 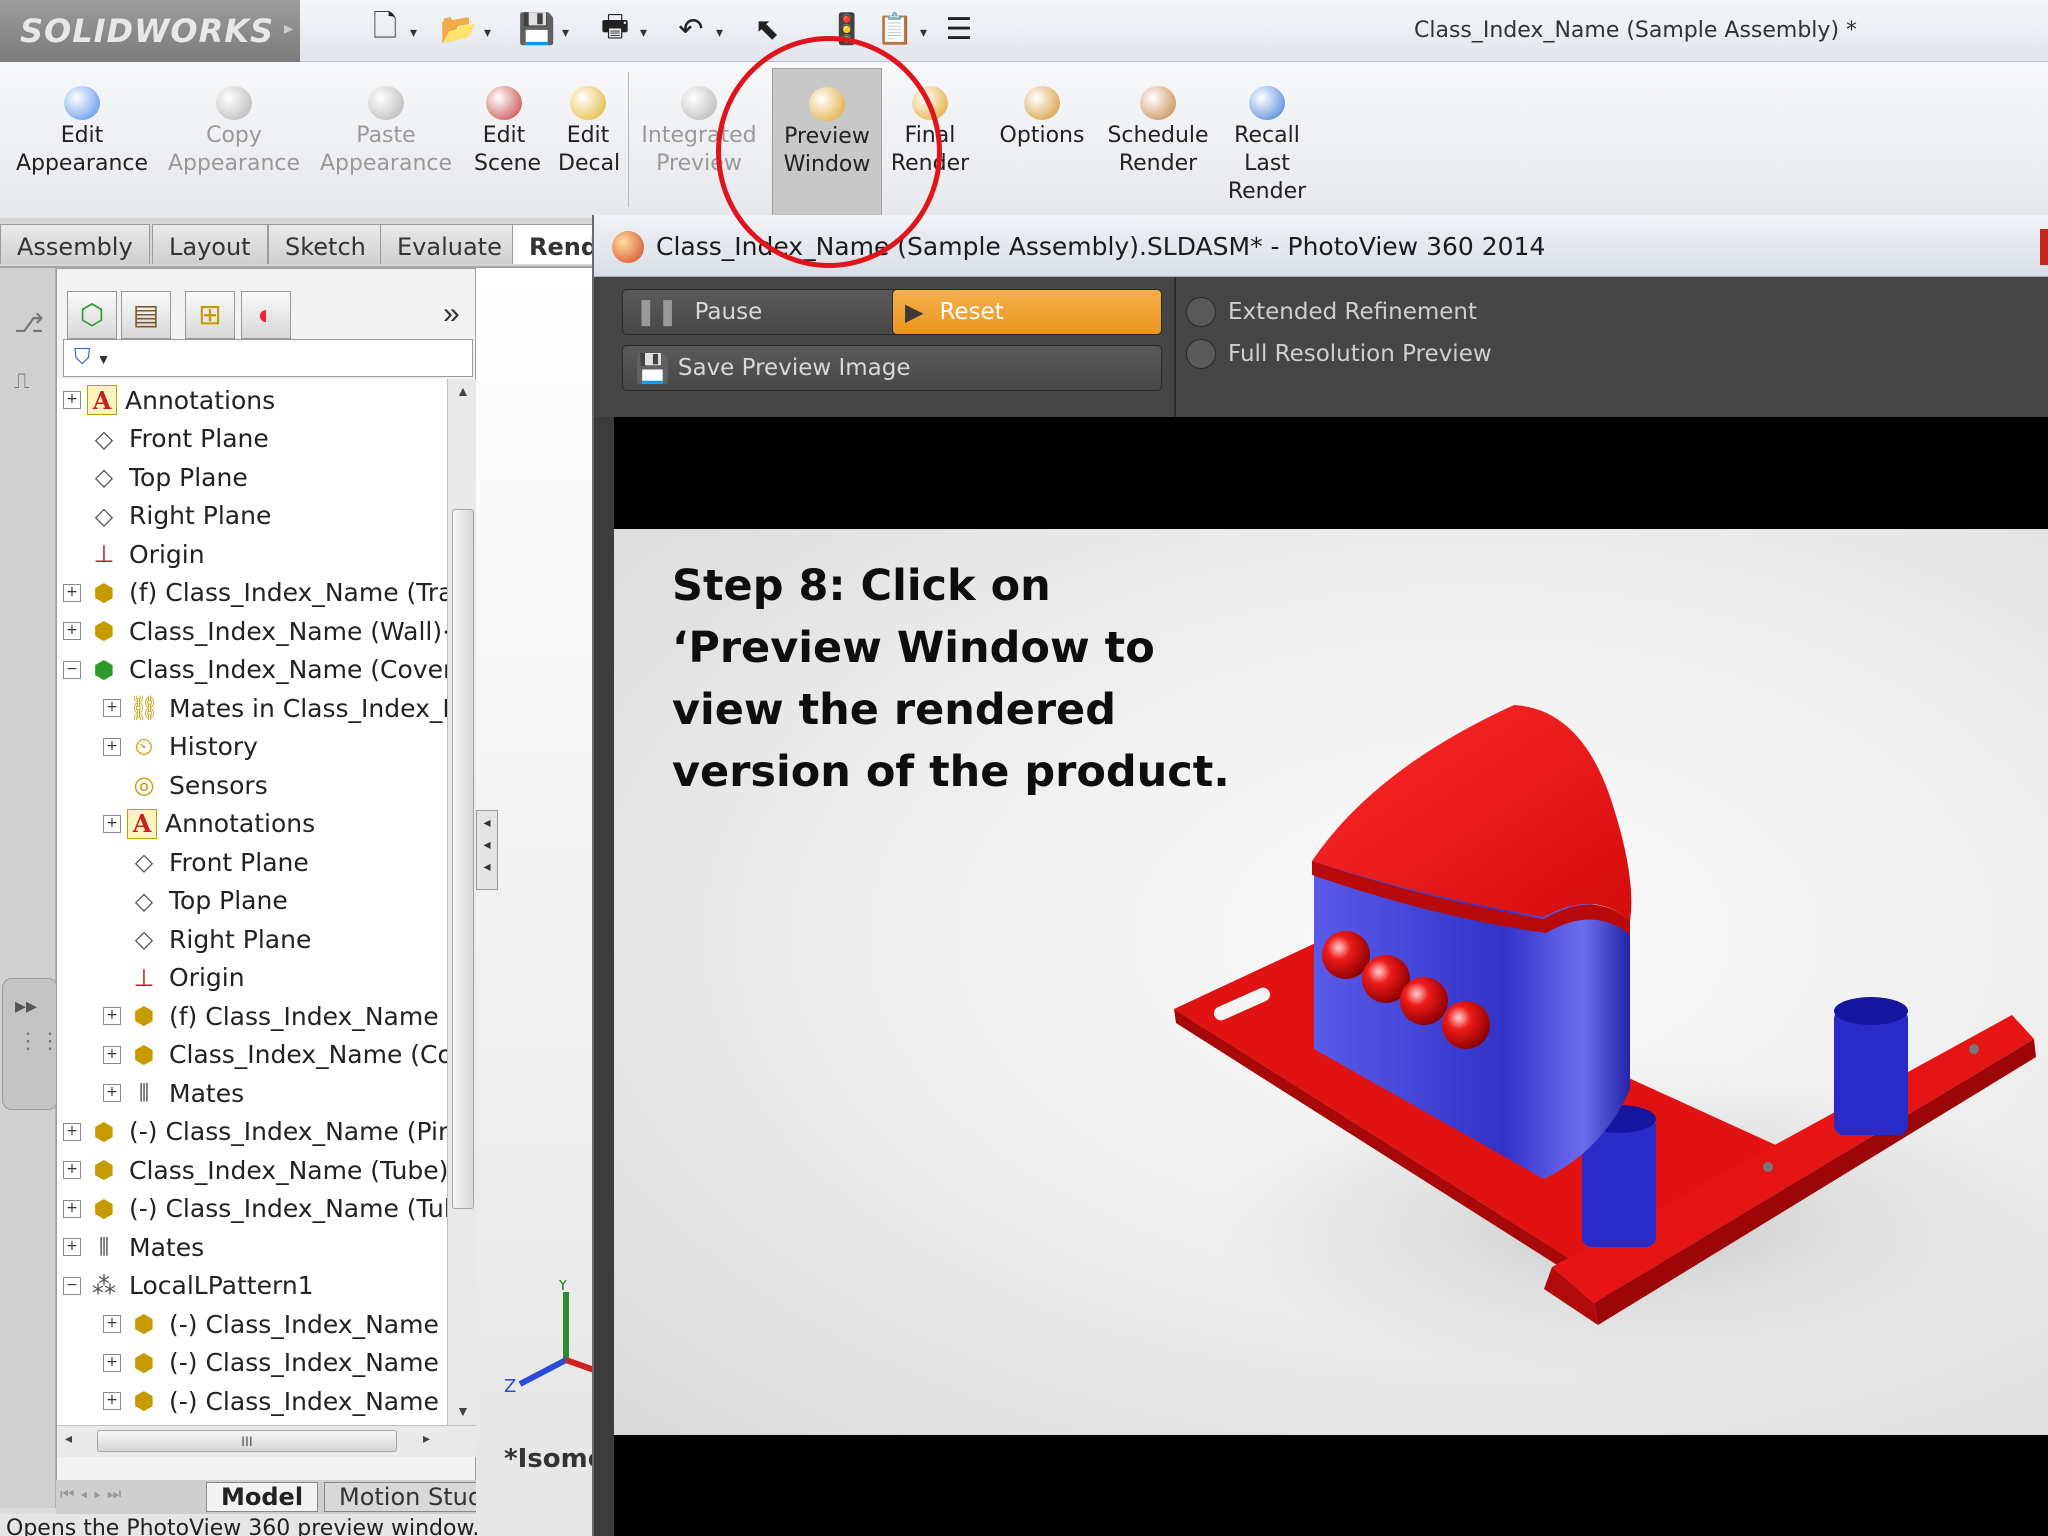 I want to click on open-folder-icon: 📂, so click(x=459, y=29).